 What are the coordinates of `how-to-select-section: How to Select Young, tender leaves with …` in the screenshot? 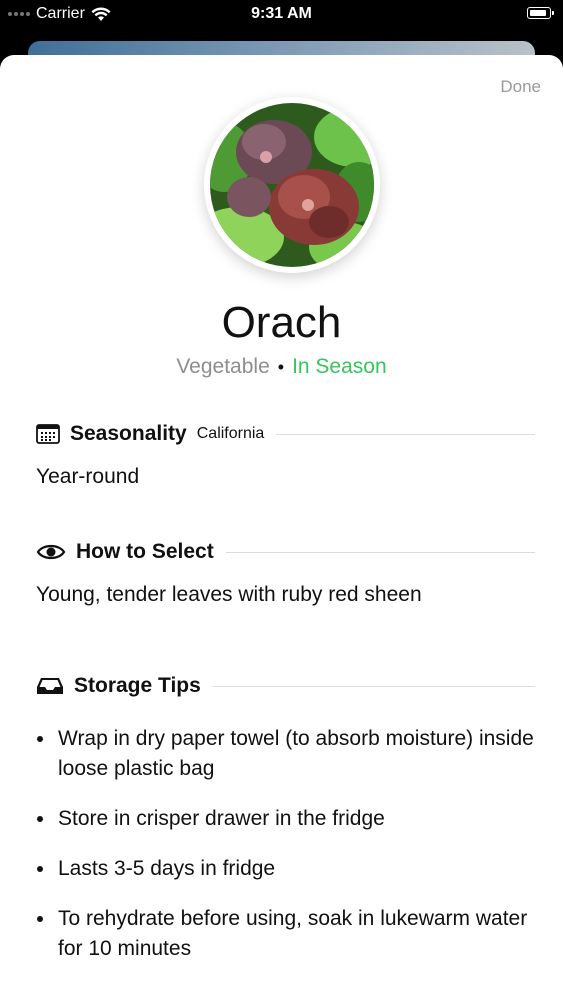 It's located at (285, 574).